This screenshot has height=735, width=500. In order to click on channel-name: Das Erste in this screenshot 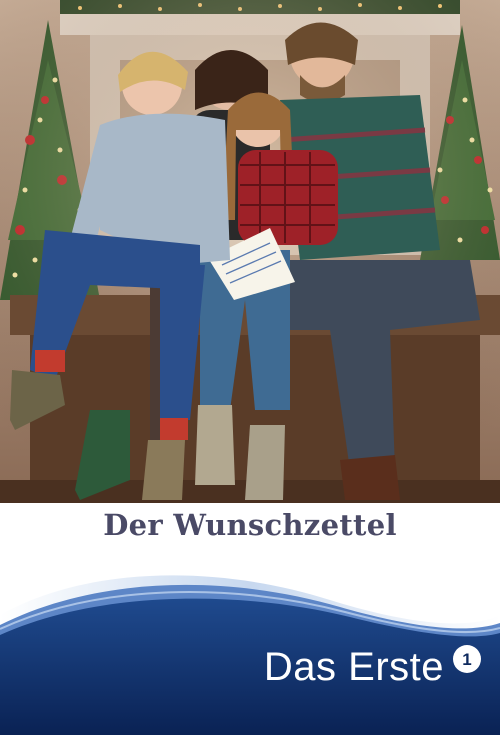, I will do `click(353, 667)`.